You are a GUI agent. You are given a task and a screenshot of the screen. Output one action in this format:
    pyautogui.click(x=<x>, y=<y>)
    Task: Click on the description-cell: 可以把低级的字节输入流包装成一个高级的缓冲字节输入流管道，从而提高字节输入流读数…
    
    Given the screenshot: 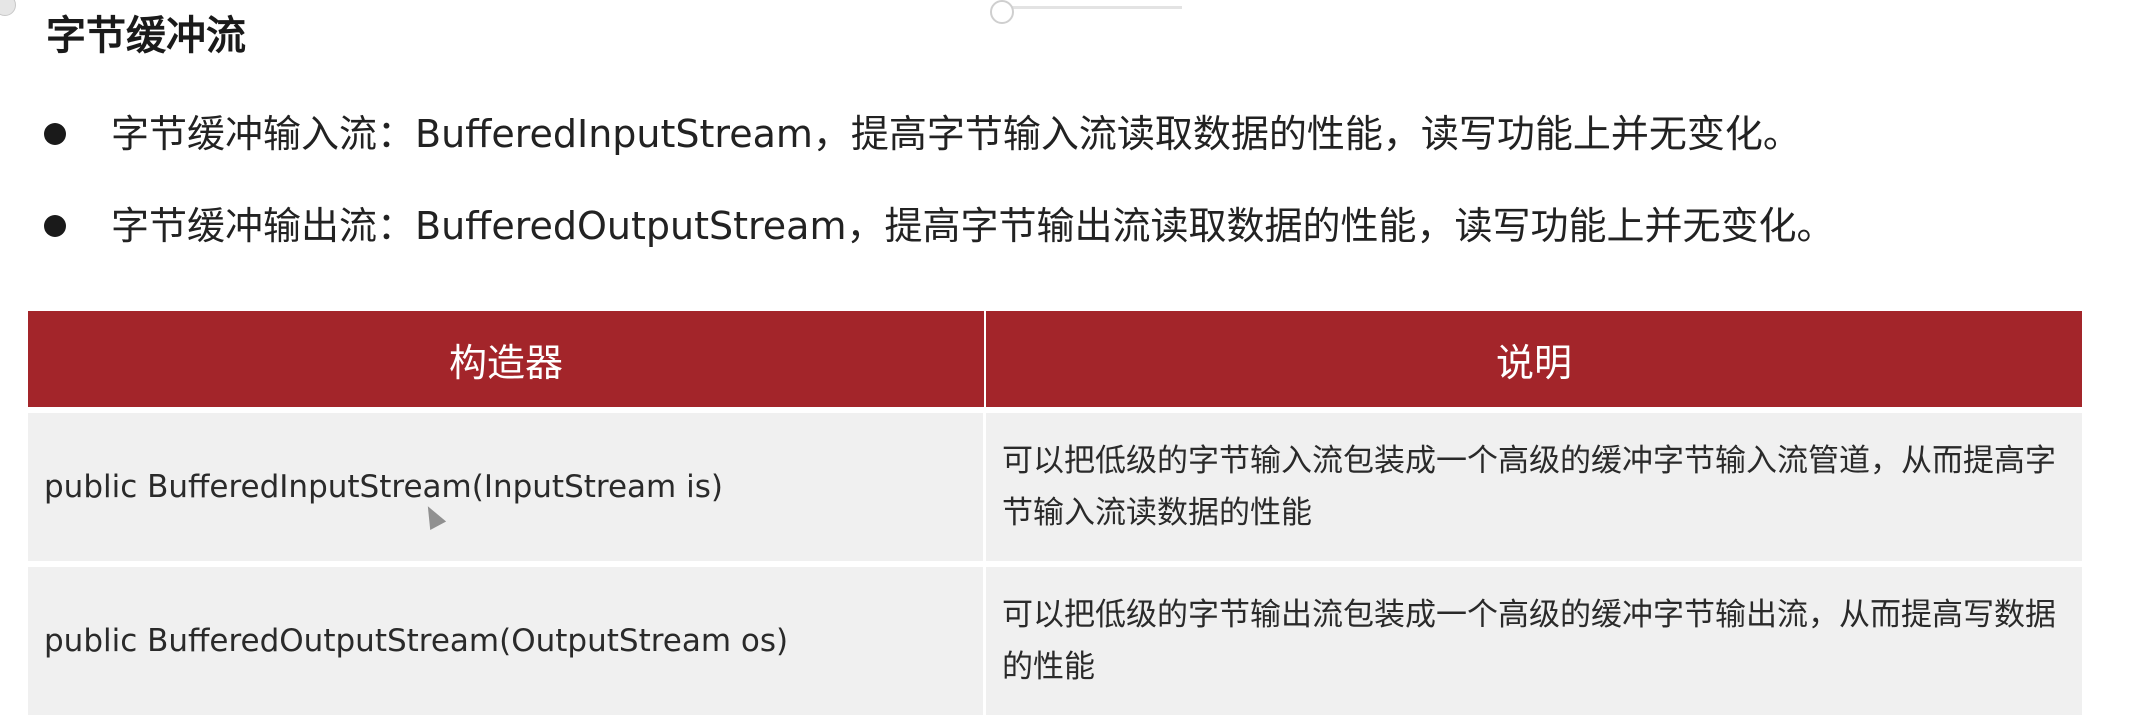 What is the action you would take?
    pyautogui.click(x=1534, y=484)
    